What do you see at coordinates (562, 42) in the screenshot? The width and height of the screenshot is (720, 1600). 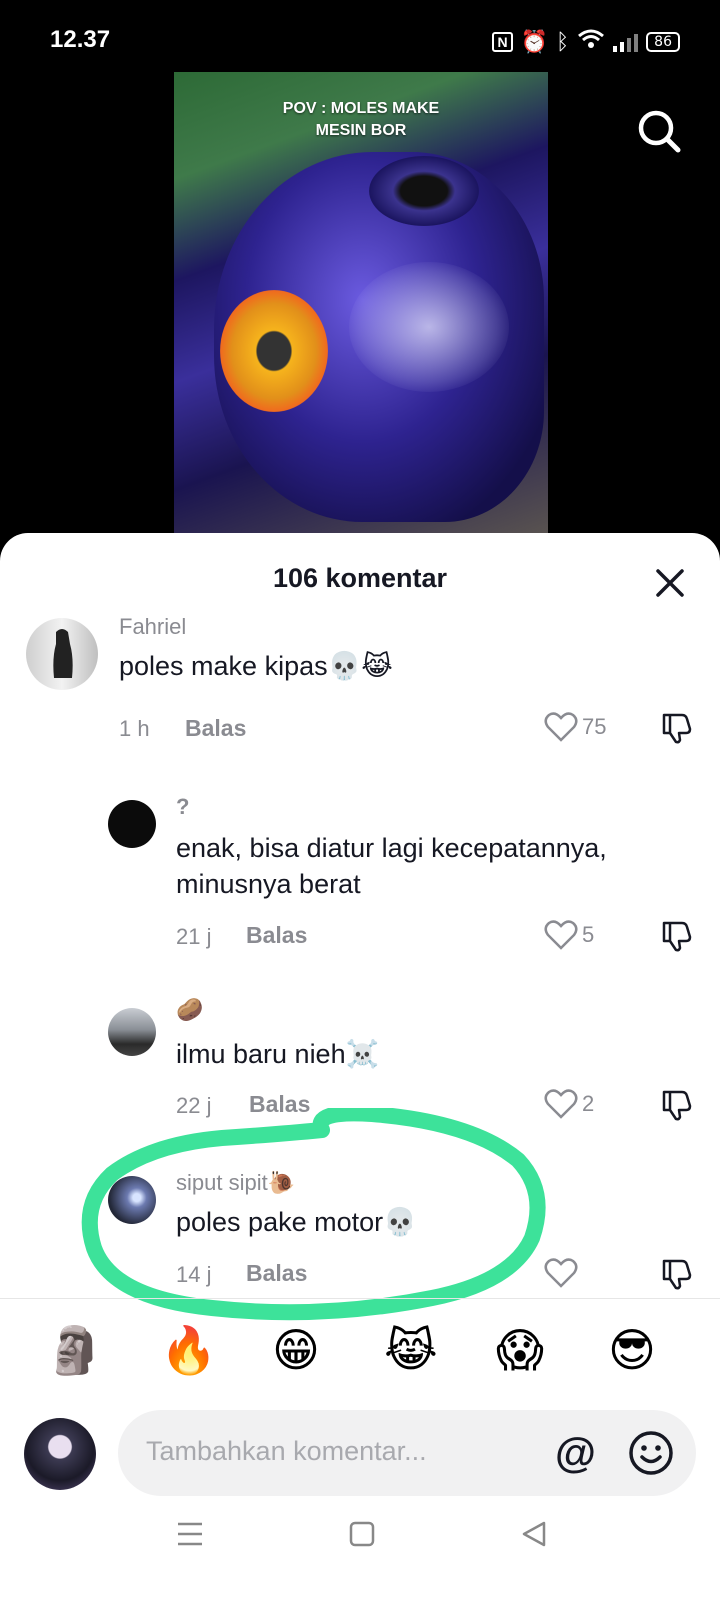 I see `bluetooth-icon: ᛒ` at bounding box center [562, 42].